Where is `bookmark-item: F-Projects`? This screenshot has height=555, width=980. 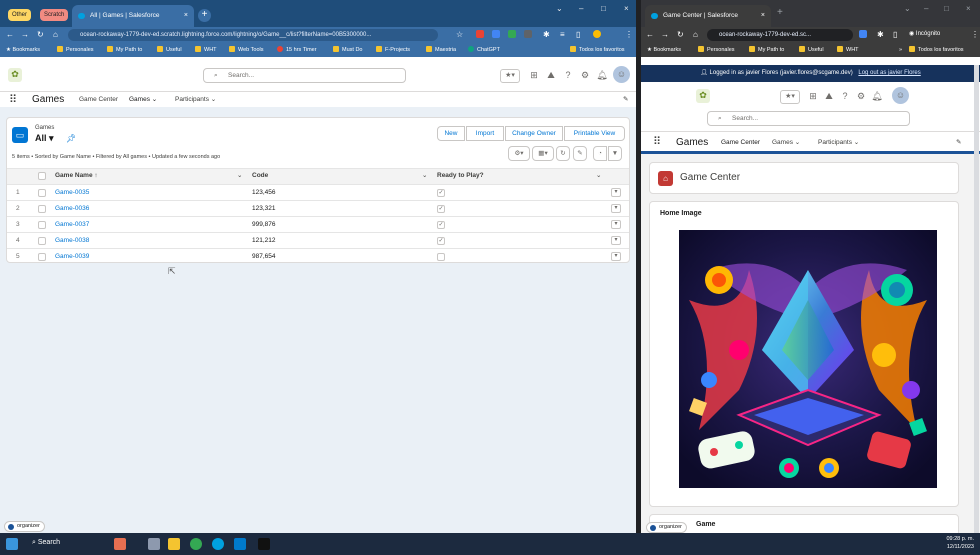
bookmark-item: F-Projects is located at coordinates (393, 50).